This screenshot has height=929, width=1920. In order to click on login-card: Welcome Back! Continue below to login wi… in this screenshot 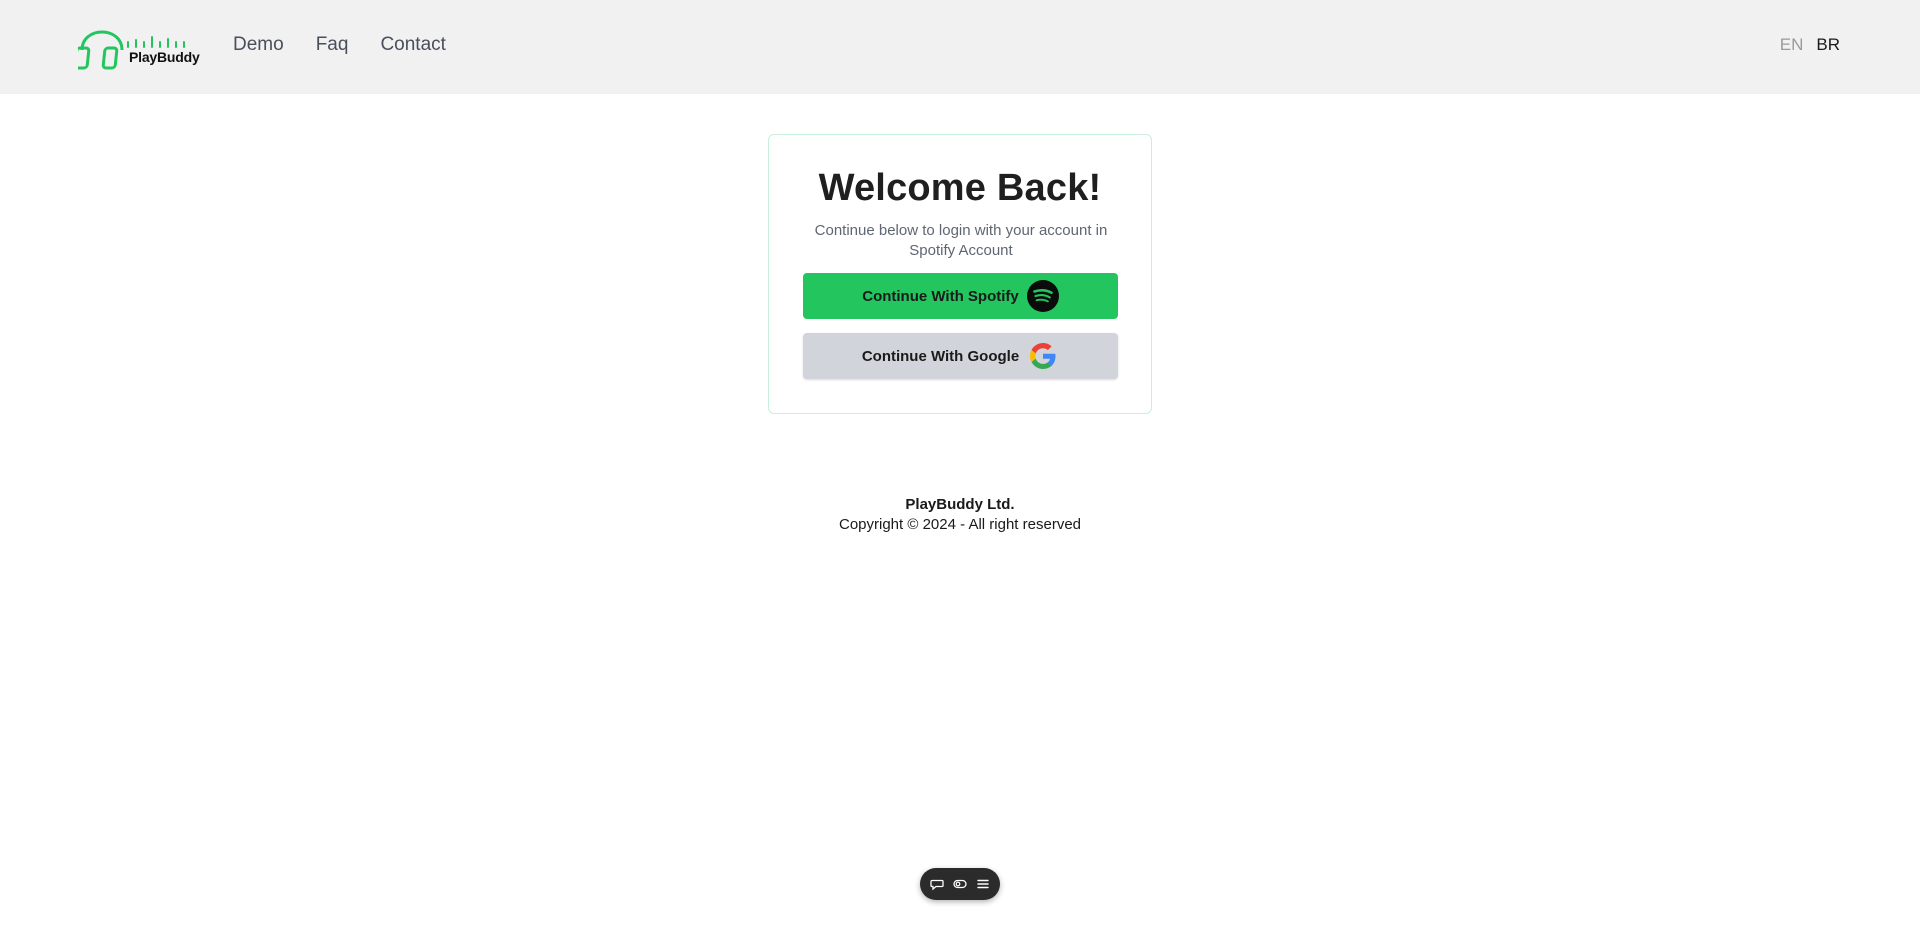, I will do `click(960, 274)`.